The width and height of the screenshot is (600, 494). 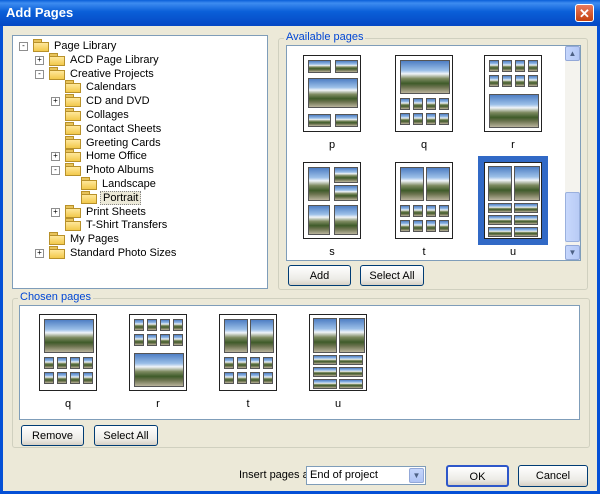 I want to click on tree-item: T-Shirt Transfers, so click(x=117, y=225).